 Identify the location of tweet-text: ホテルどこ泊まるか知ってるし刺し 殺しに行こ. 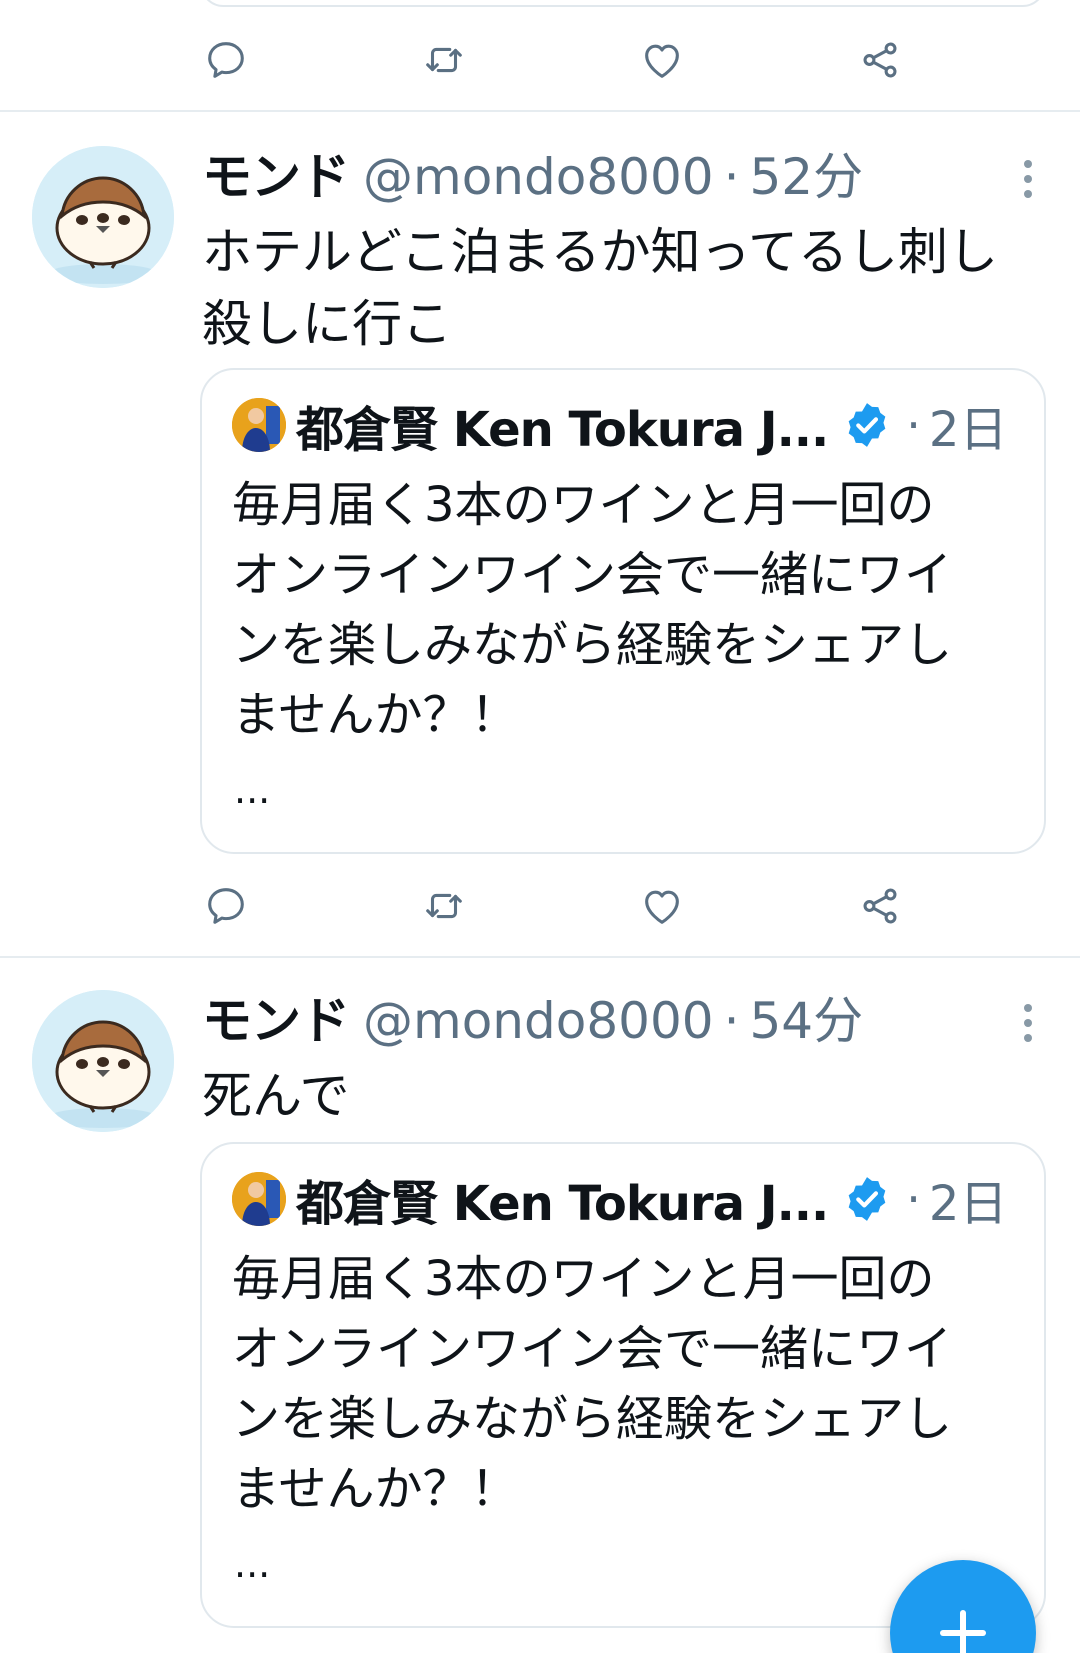
(600, 288).